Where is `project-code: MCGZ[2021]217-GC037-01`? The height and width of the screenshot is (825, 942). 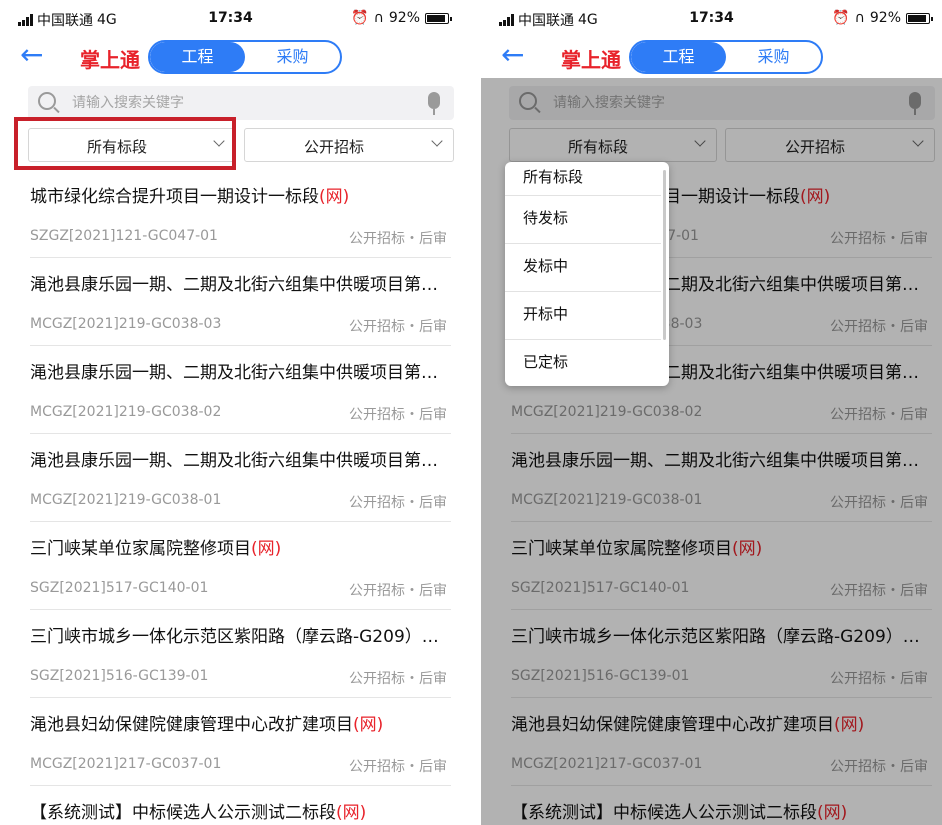
project-code: MCGZ[2021]217-GC037-01 is located at coordinates (126, 764).